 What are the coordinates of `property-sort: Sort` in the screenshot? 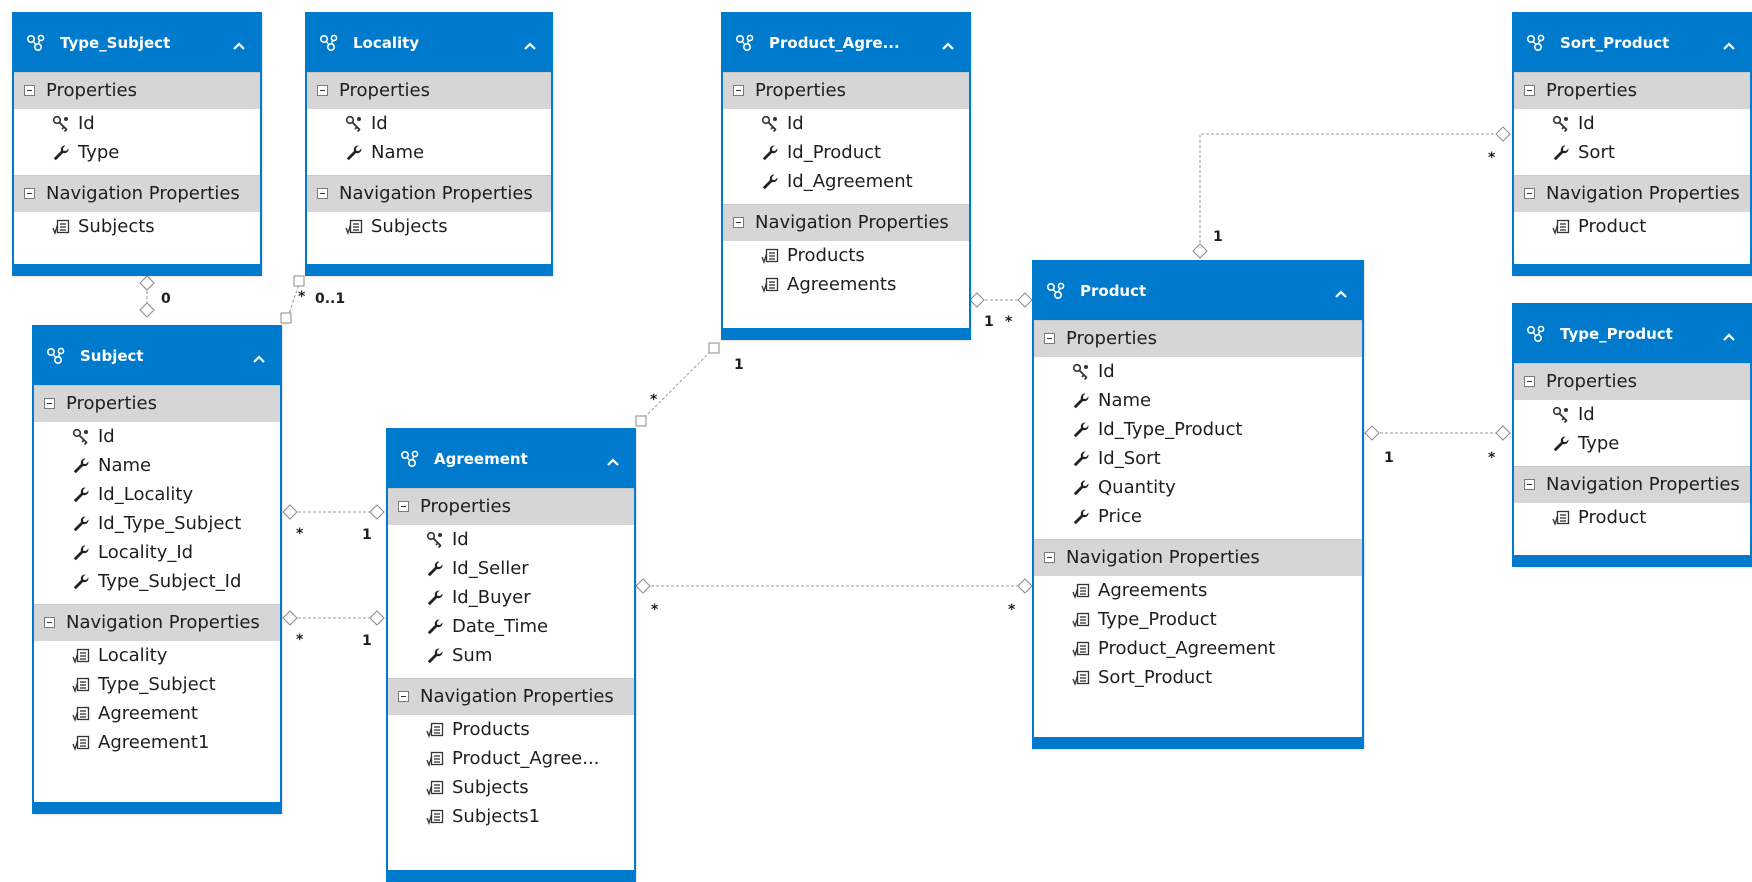 It's located at (1632, 152).